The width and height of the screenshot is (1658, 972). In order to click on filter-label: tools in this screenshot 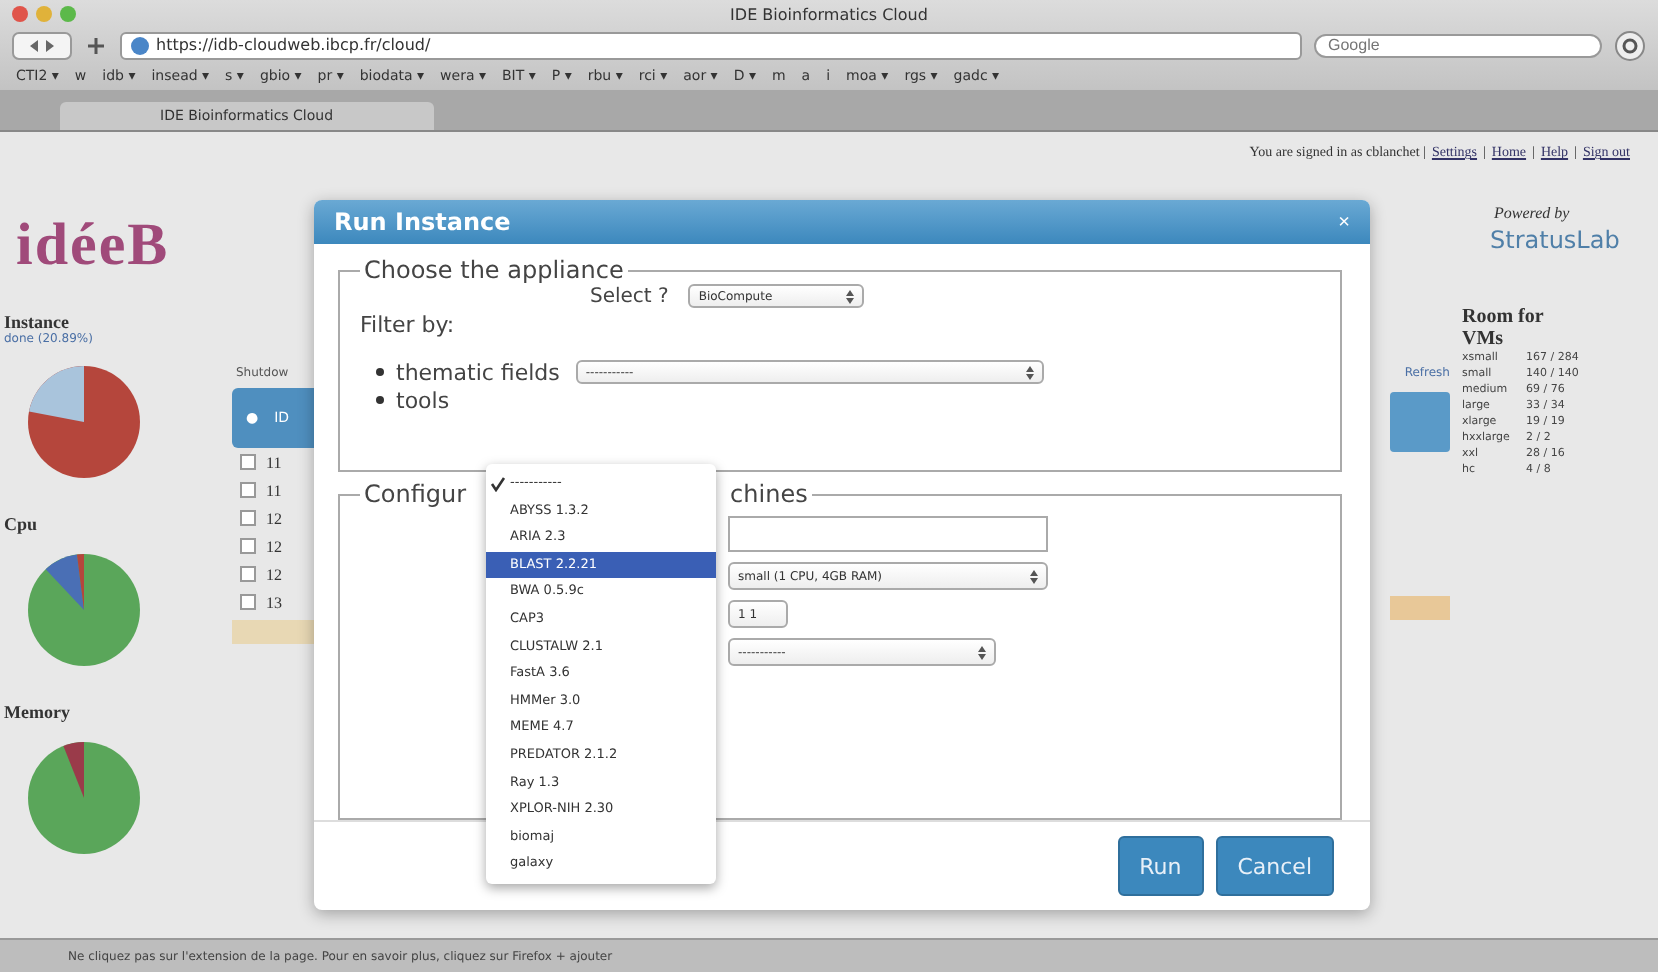, I will do `click(423, 400)`.